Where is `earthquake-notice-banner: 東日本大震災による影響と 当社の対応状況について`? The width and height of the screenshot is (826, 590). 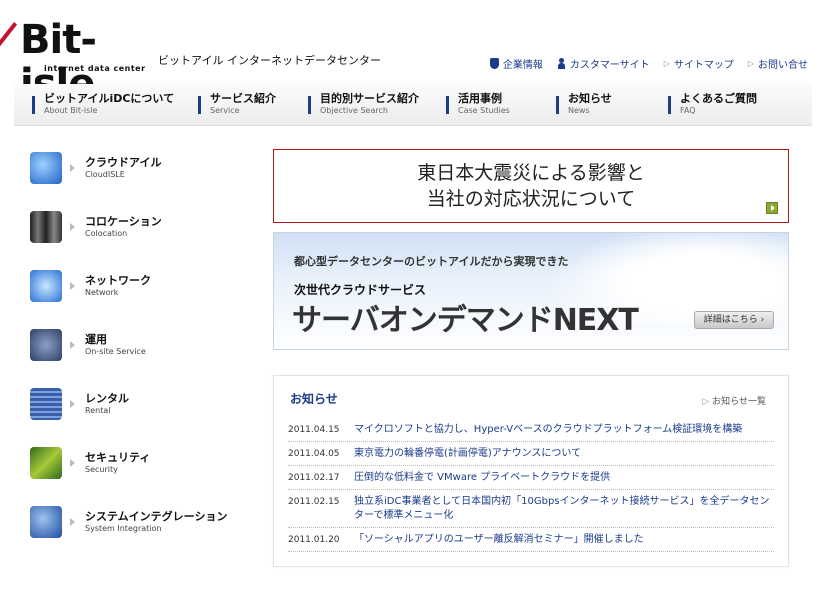
earthquake-notice-banner: 東日本大震災による影響と 当社の対応状況について is located at coordinates (531, 186).